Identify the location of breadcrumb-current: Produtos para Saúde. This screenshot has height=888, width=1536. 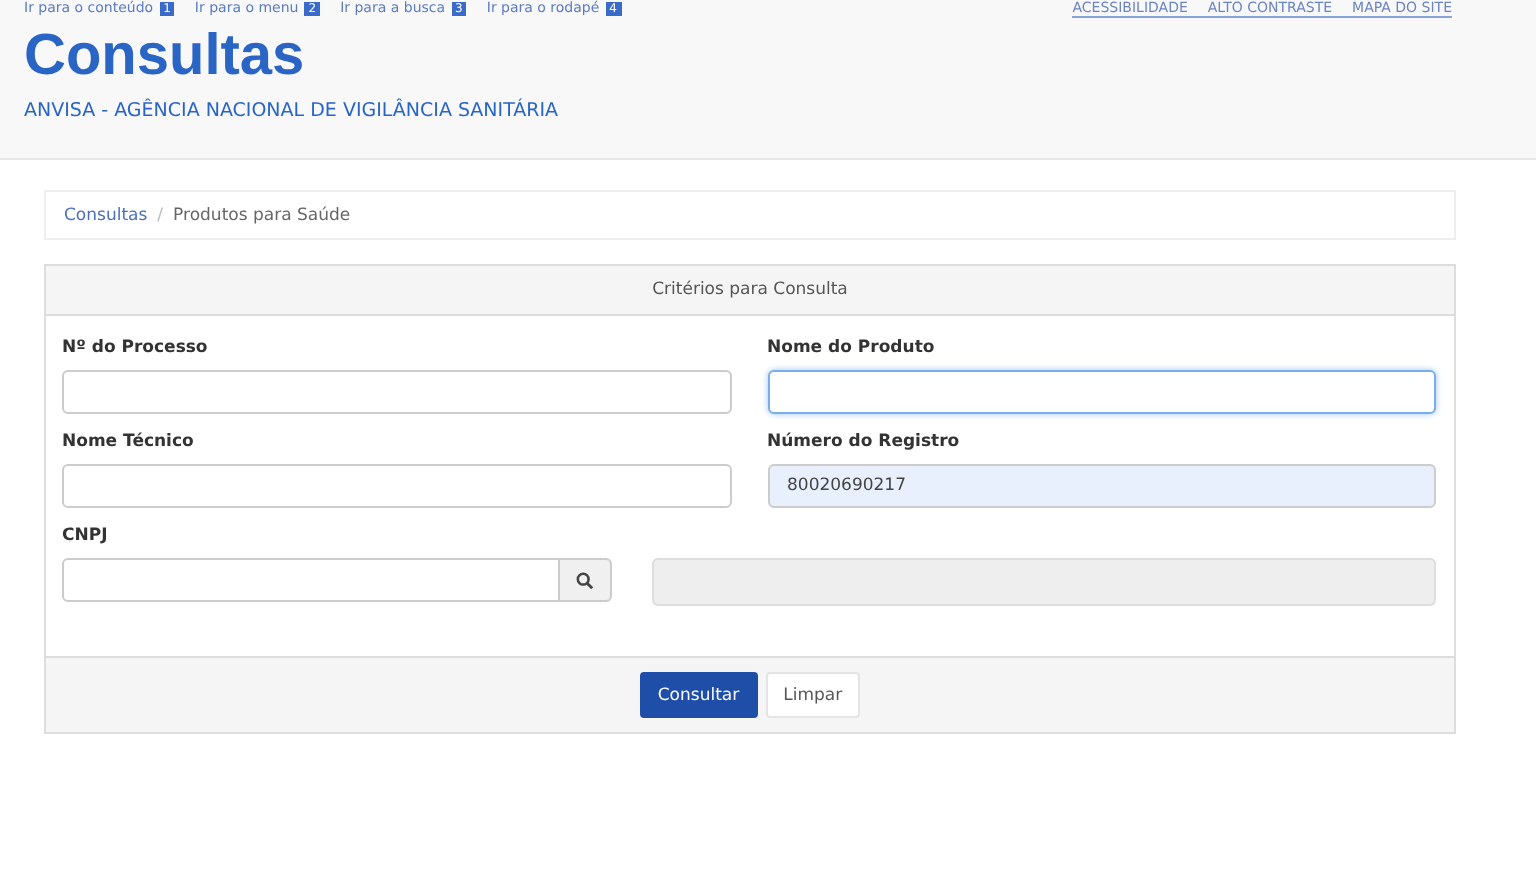
(262, 215).